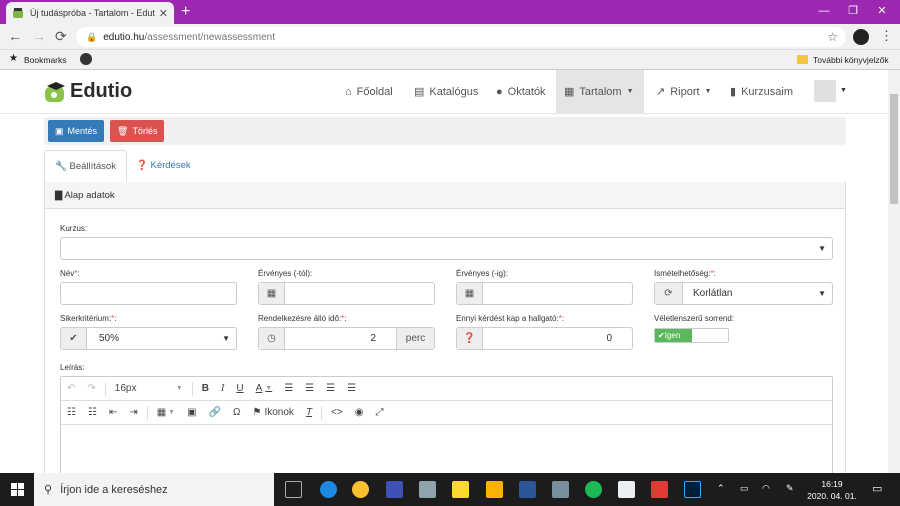  What do you see at coordinates (521, 92) in the screenshot?
I see `nav-instructors: ● Oktatók` at bounding box center [521, 92].